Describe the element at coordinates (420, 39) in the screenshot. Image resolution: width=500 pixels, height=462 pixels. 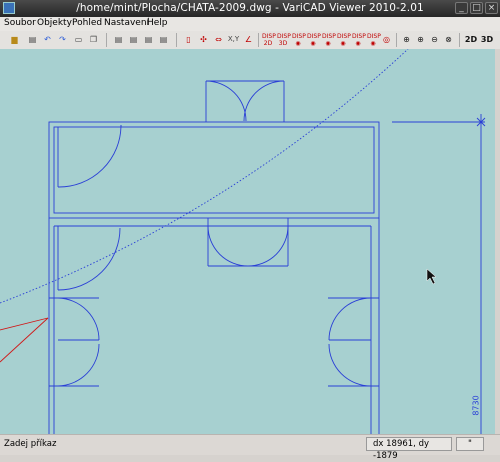
I see `zoom-in-icon: ⊕` at that location.